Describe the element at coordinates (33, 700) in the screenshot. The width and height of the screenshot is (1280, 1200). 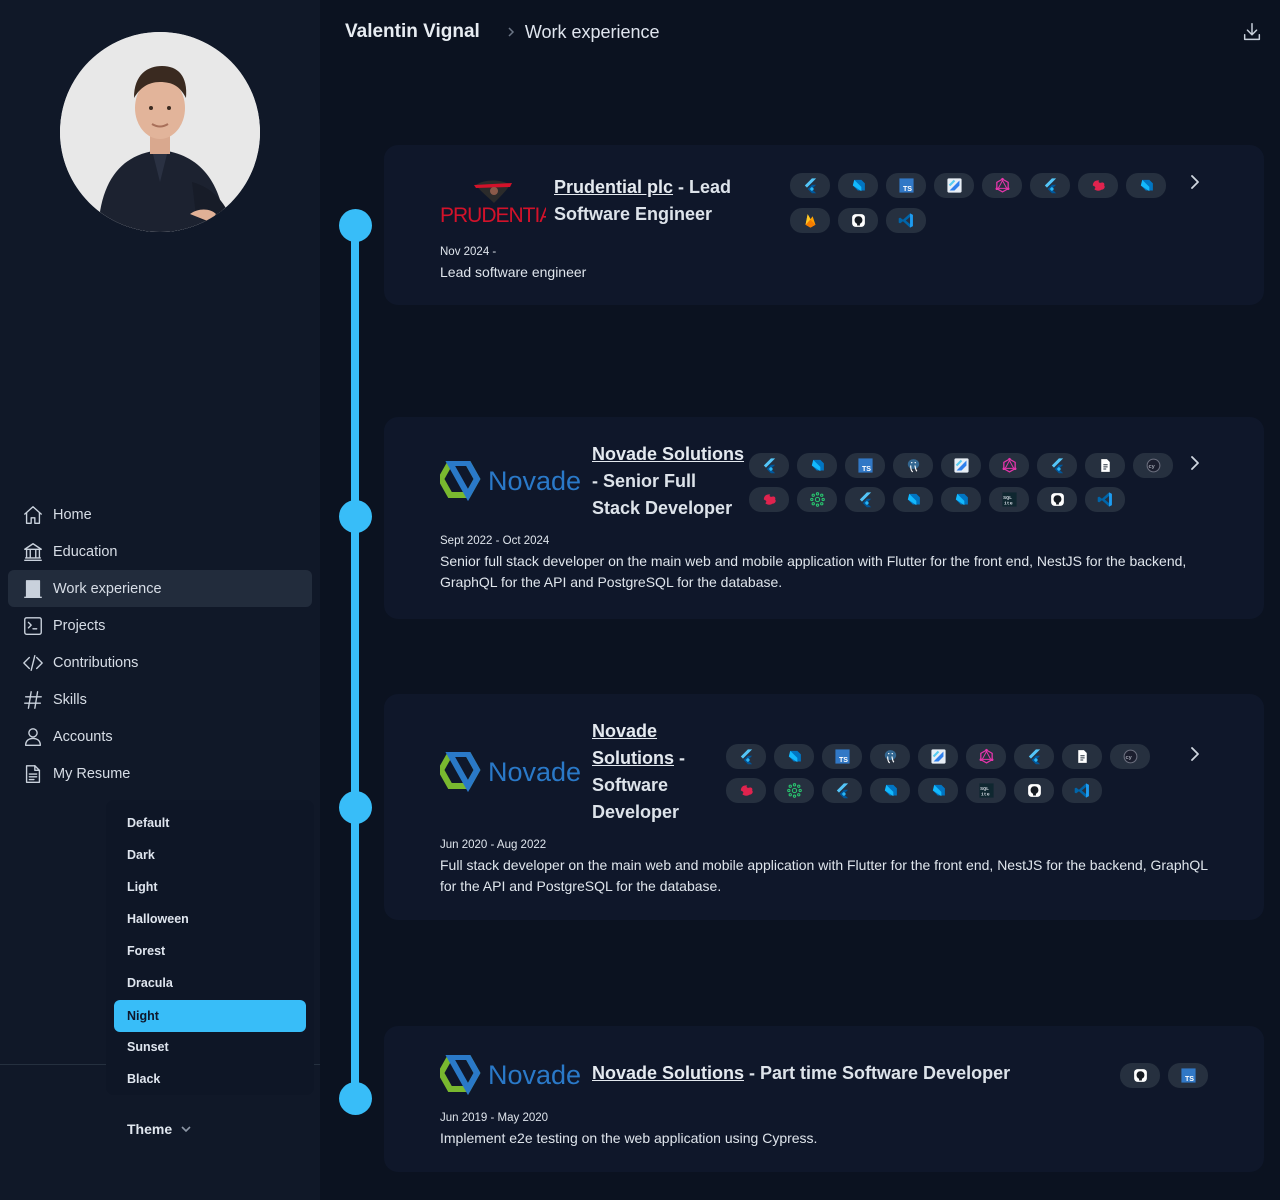
I see `hashtag-icon` at that location.